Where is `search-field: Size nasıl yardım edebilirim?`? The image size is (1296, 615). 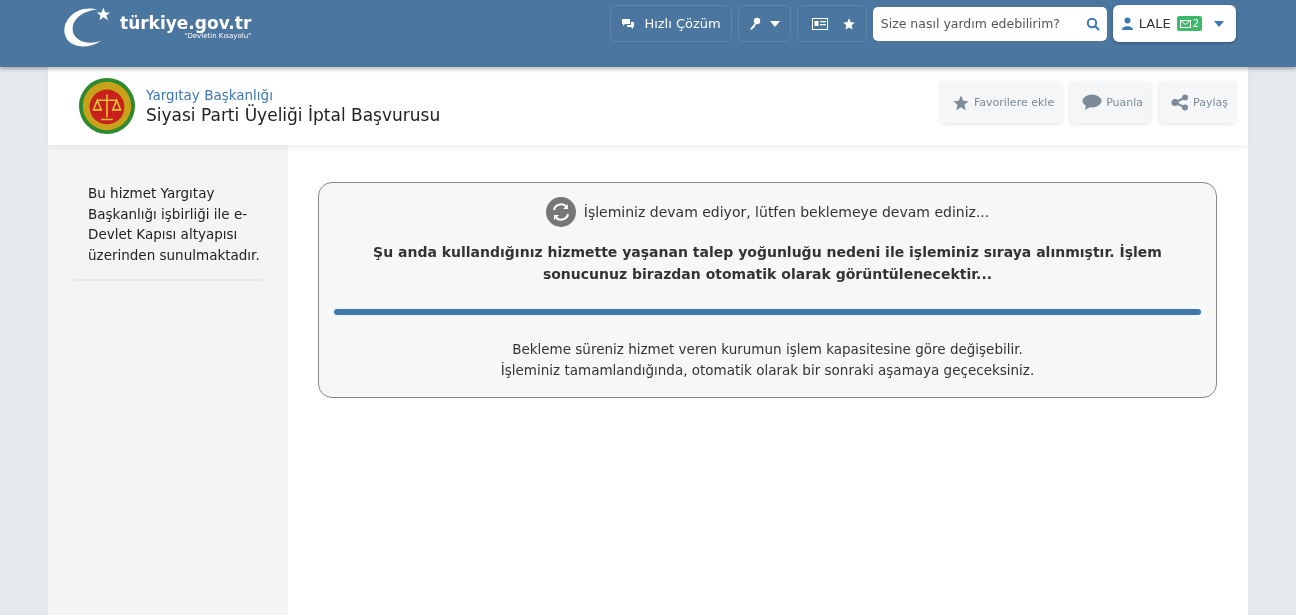
search-field: Size nasıl yardım edebilirim? is located at coordinates (989, 23).